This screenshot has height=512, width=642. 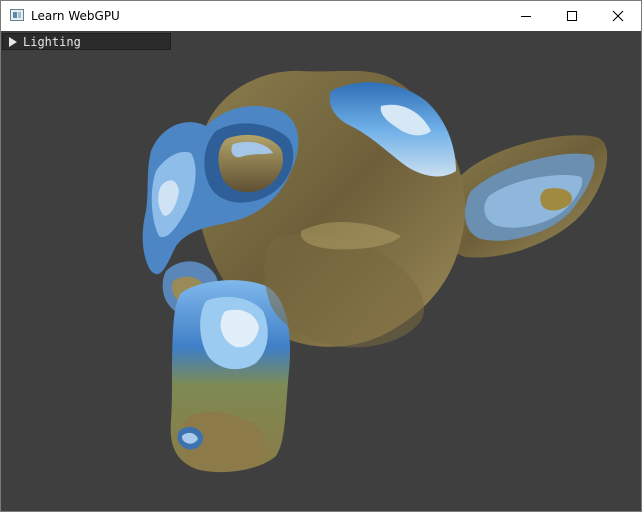 I want to click on app-window-icon, so click(x=17, y=15).